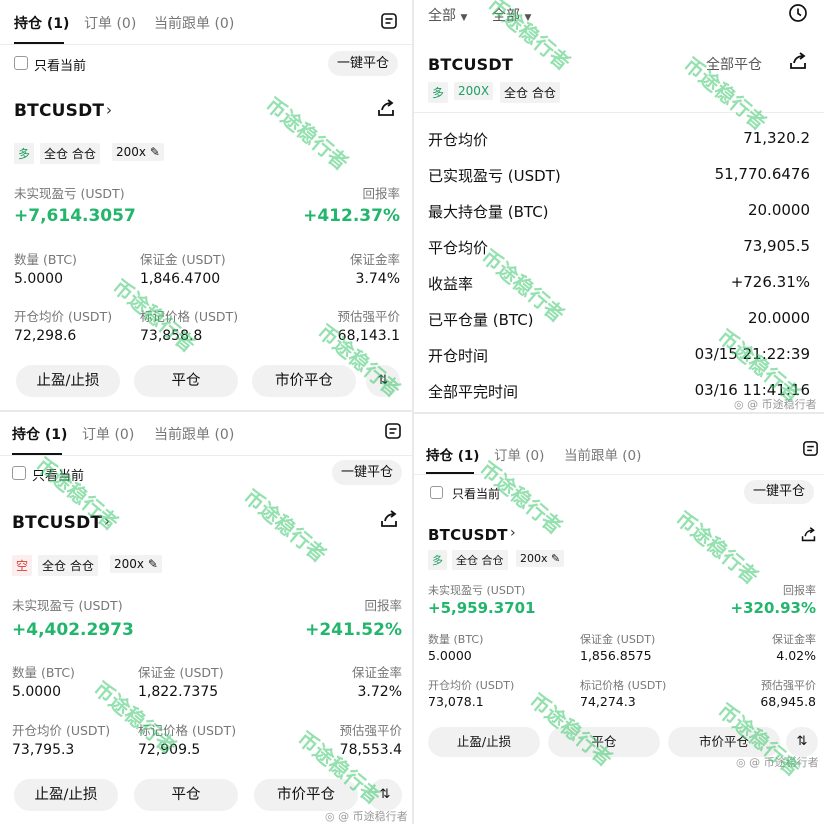 The width and height of the screenshot is (824, 824). I want to click on eye-icon: ◎, so click(739, 404).